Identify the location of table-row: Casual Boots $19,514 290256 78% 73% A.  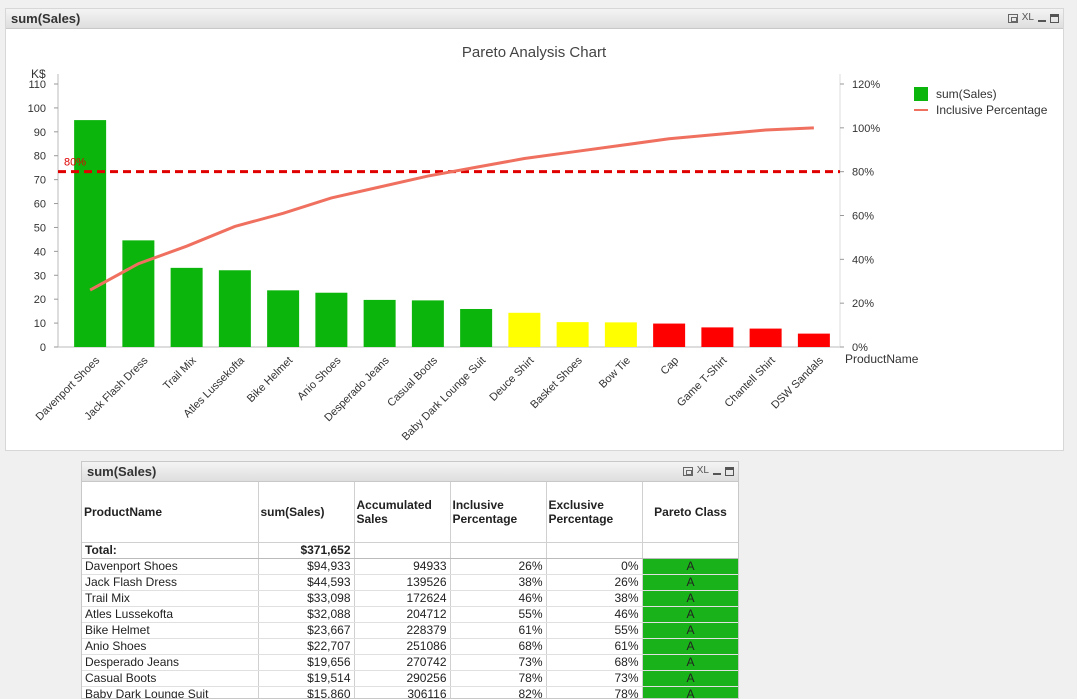
(410, 678).